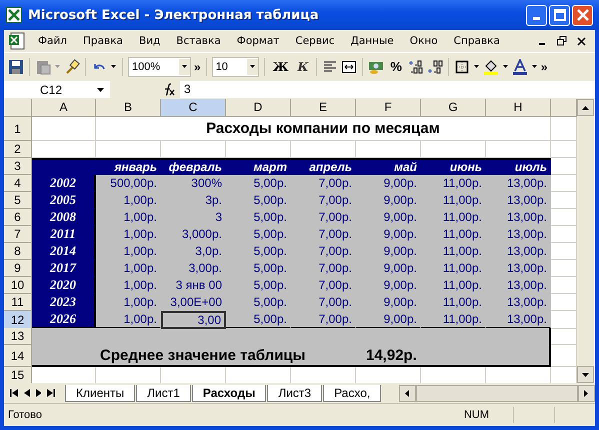 The image size is (599, 430). Describe the element at coordinates (372, 41) in the screenshot. I see `menu-item: Данные` at that location.